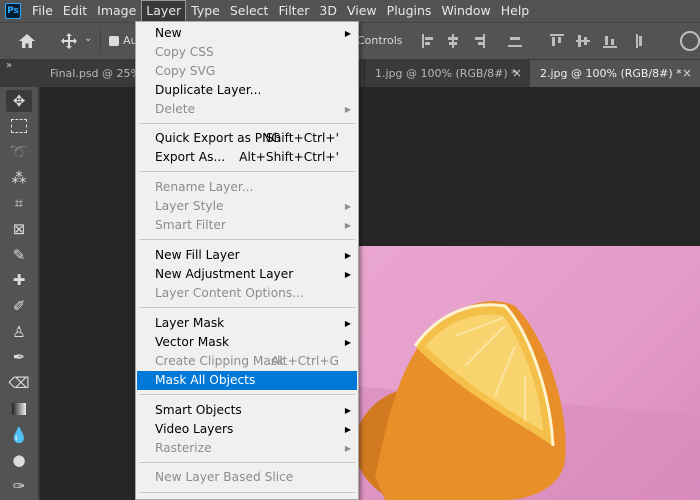 The height and width of the screenshot is (500, 700). What do you see at coordinates (19, 280) in the screenshot?
I see `healing-brush-tool-icon: ✚` at bounding box center [19, 280].